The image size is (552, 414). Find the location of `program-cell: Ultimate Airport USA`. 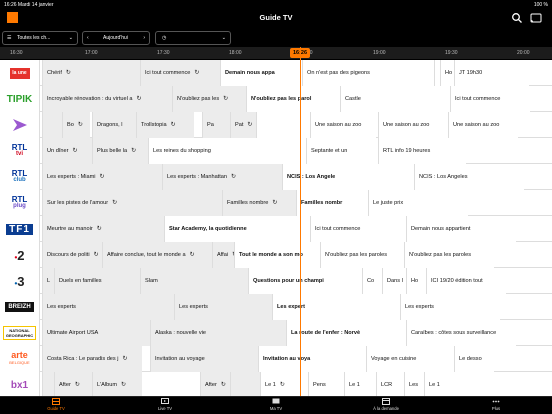

program-cell: Ultimate Airport USA is located at coordinates (96, 333).